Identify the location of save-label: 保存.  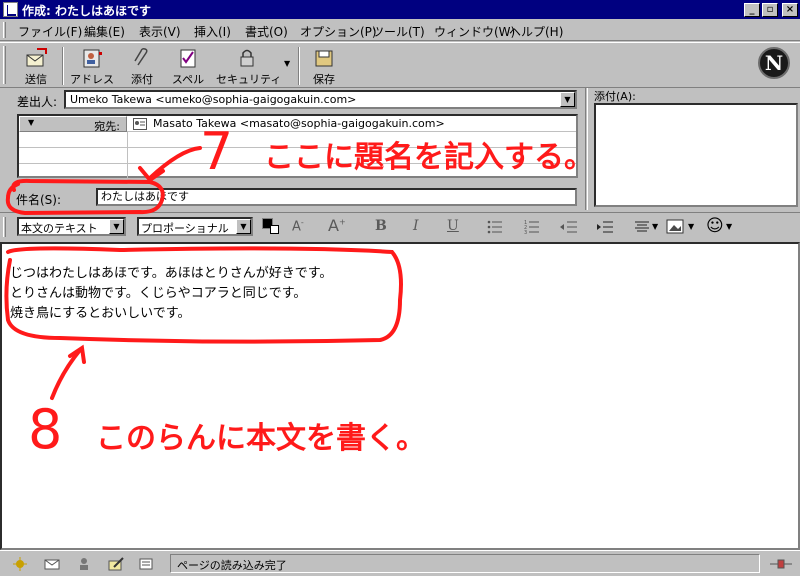
(324, 79).